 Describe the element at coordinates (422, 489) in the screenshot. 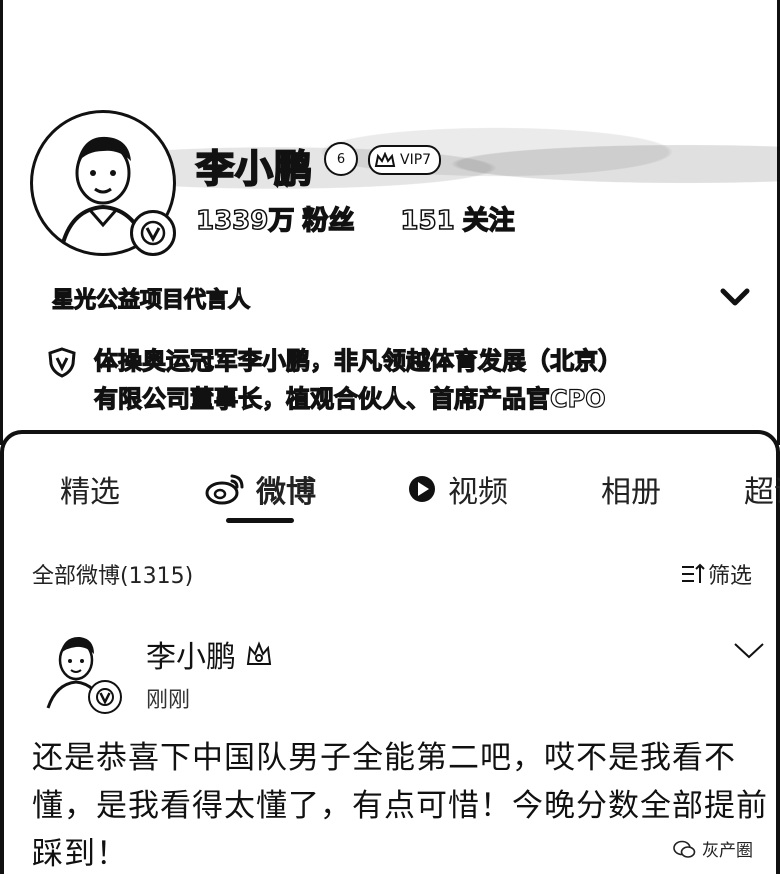

I see `video-play-icon` at that location.